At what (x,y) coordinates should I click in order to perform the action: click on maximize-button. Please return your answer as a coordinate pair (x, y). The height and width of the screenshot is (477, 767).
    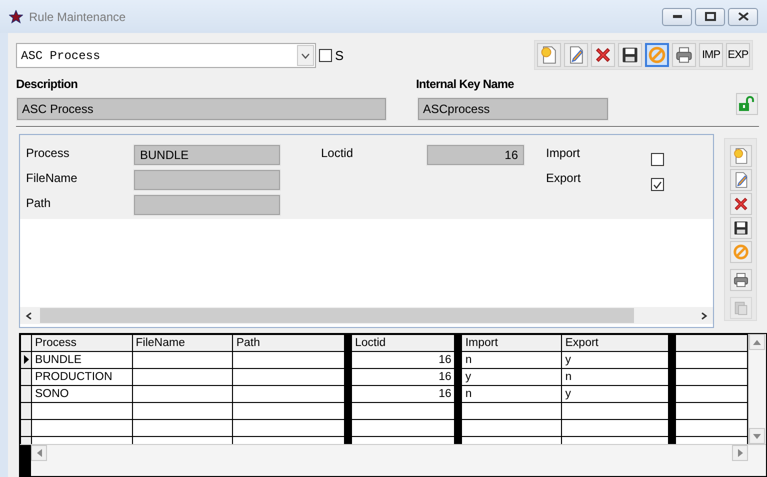
    Looking at the image, I should click on (710, 17).